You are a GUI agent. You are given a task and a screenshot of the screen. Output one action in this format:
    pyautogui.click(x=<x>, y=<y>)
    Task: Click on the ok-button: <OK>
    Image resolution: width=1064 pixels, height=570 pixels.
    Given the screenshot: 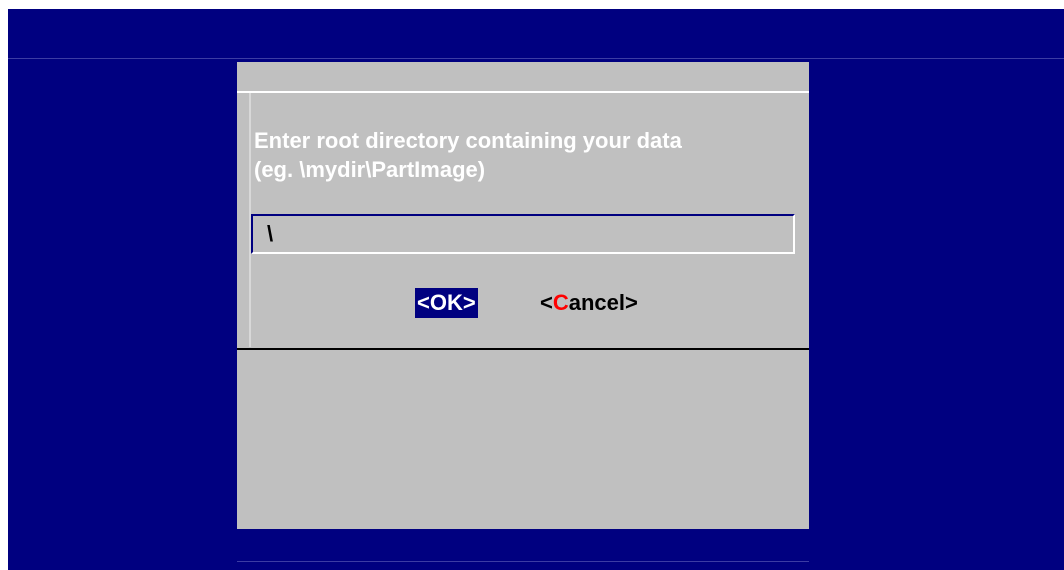 What is the action you would take?
    pyautogui.click(x=446, y=303)
    